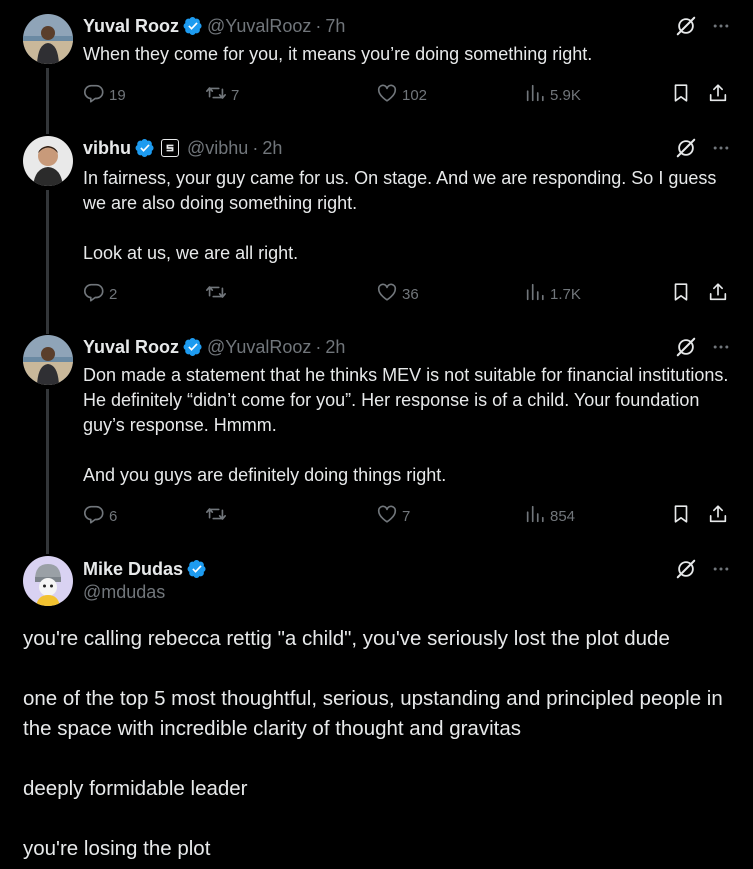 Image resolution: width=753 pixels, height=869 pixels. What do you see at coordinates (107, 148) in the screenshot?
I see `display-name: vibhu` at bounding box center [107, 148].